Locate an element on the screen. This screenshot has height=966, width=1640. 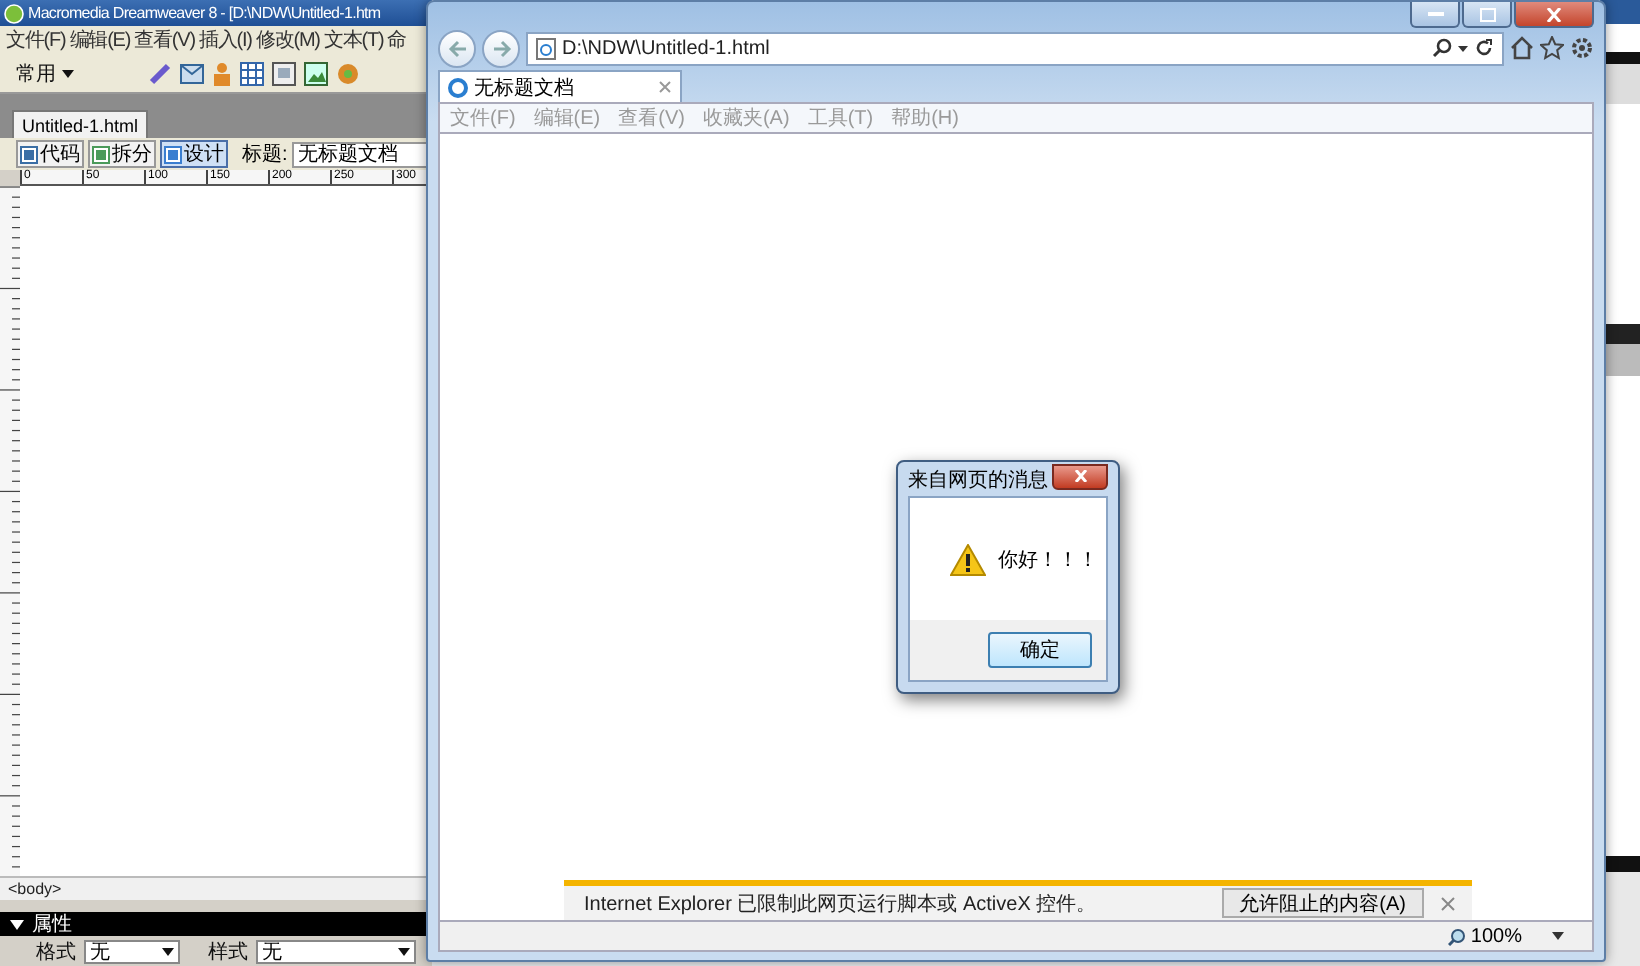
menu-item: 文本(T) is located at coordinates (353, 40).